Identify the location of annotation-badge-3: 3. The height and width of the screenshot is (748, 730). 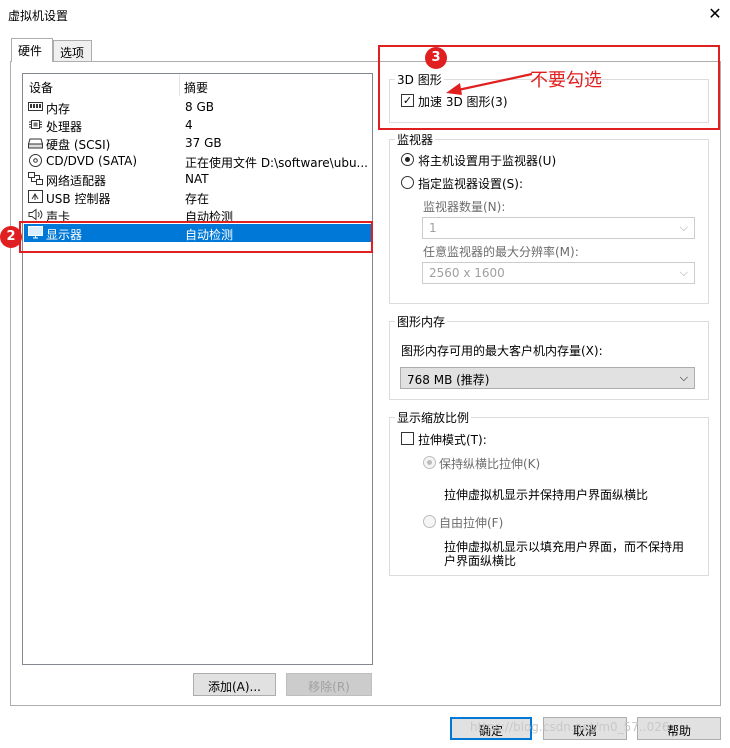
(436, 58).